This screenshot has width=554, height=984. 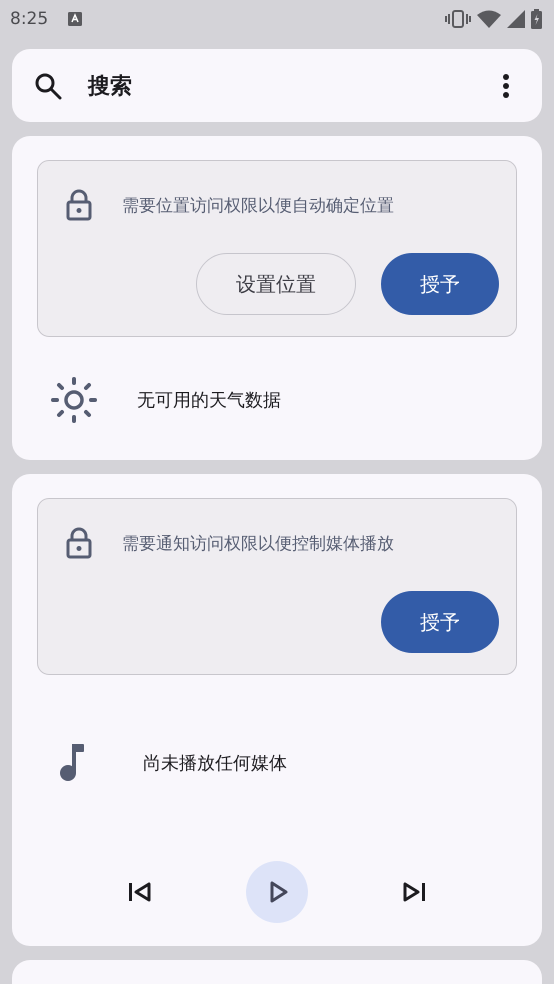 I want to click on status-message: 无可用的天气数据, so click(x=209, y=400).